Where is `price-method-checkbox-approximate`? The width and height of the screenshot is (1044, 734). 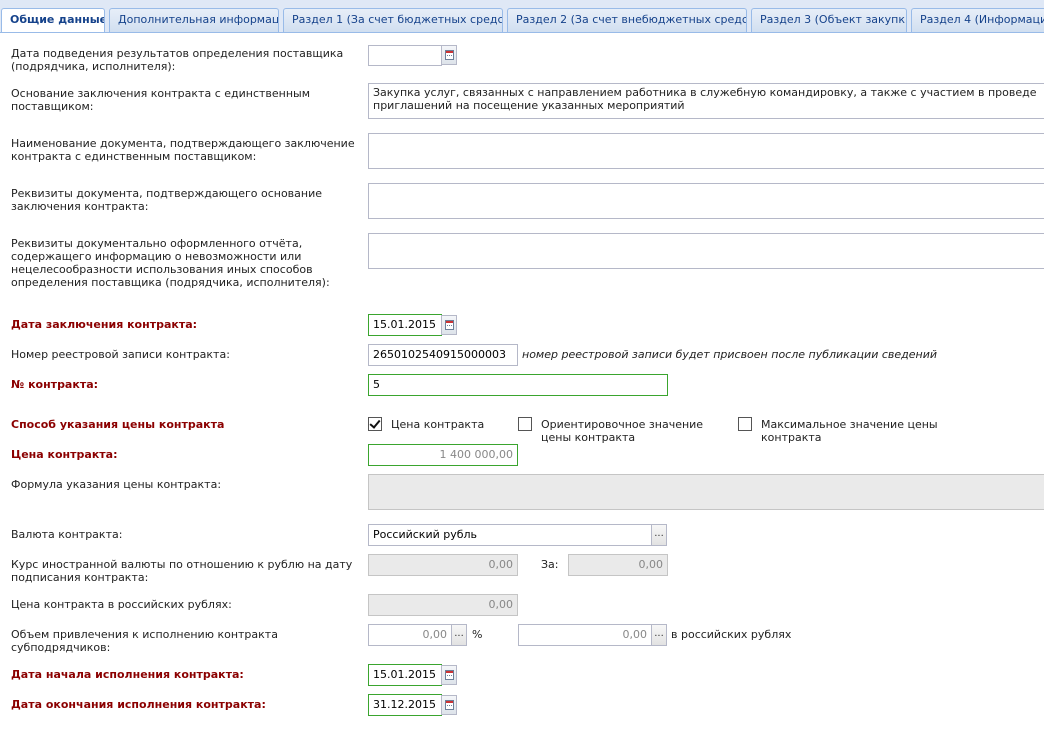 price-method-checkbox-approximate is located at coordinates (525, 424).